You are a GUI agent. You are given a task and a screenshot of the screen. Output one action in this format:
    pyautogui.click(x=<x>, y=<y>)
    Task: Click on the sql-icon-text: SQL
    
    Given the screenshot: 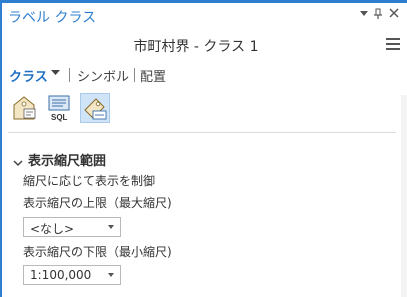 What is the action you would take?
    pyautogui.click(x=59, y=117)
    